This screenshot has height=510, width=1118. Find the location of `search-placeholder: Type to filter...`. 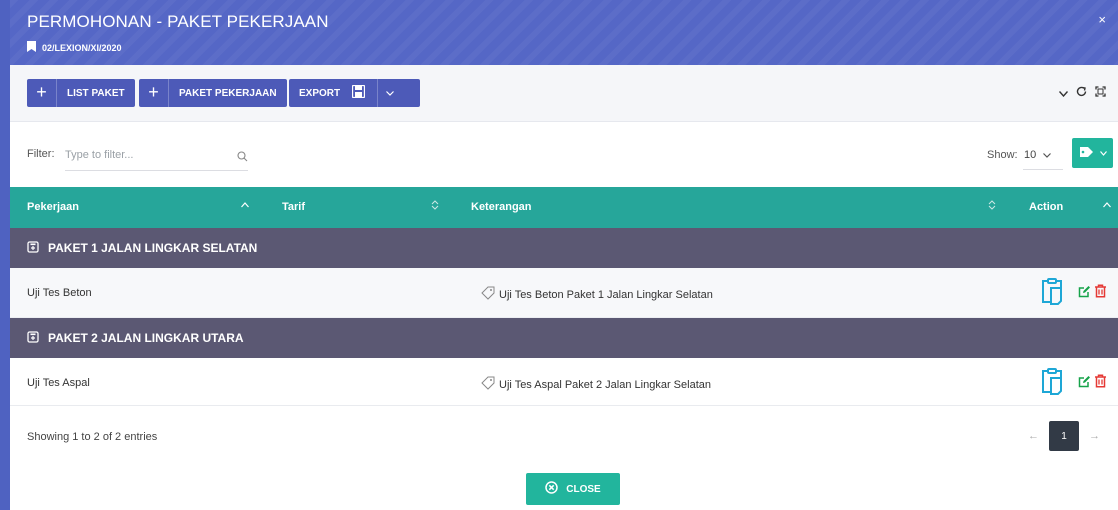

search-placeholder: Type to filter... is located at coordinates (99, 155).